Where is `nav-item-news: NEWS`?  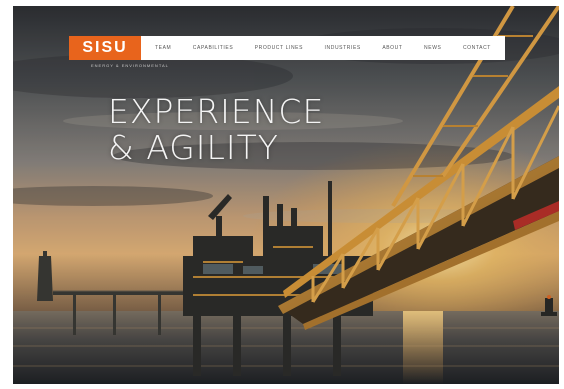
nav-item-news: NEWS is located at coordinates (432, 48).